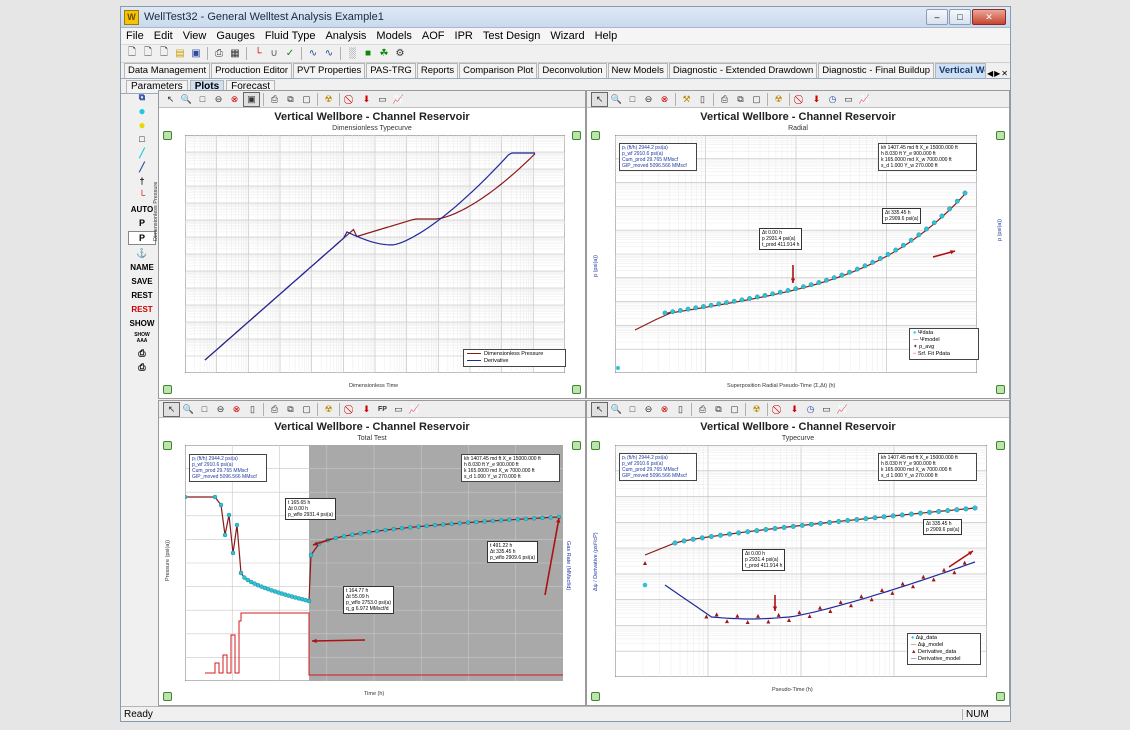 Image resolution: width=1130 pixels, height=730 pixels. I want to click on auto-button: AUTO, so click(142, 209).